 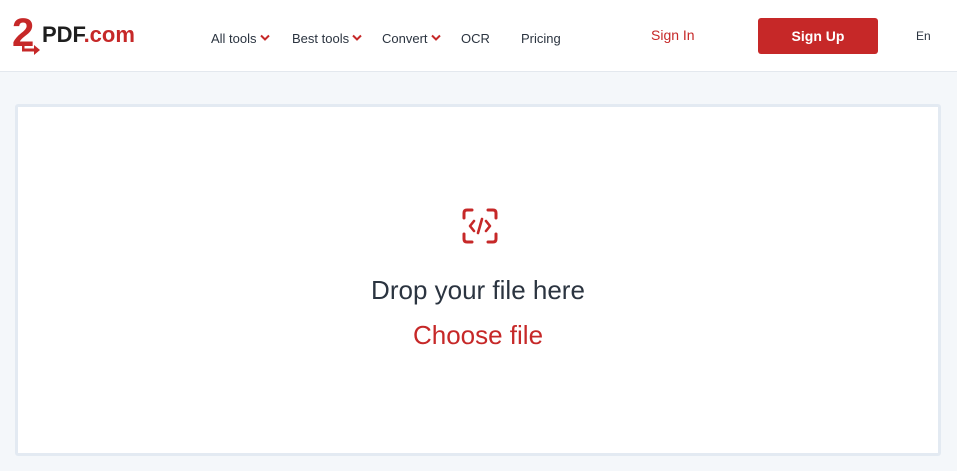 I want to click on nav-best-tools: Best tools, so click(x=327, y=38).